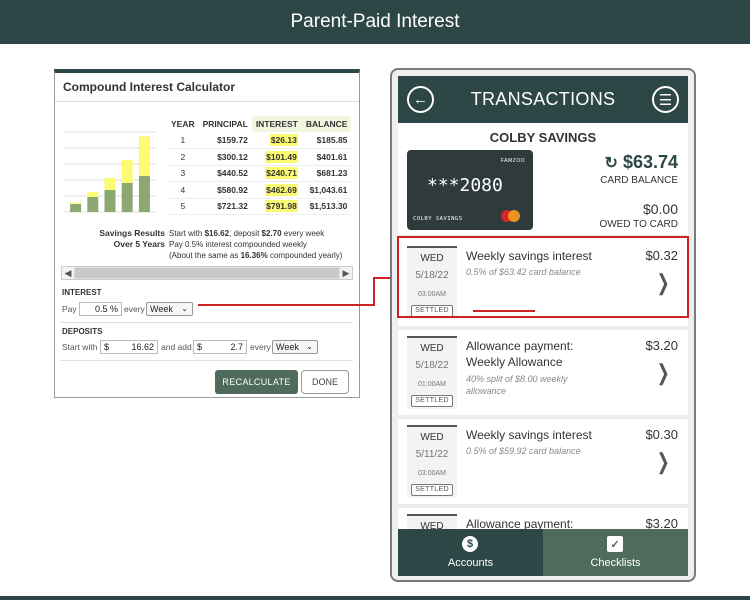 Image resolution: width=750 pixels, height=600 pixels. What do you see at coordinates (514, 216) in the screenshot?
I see `mastercard-logo-icon` at bounding box center [514, 216].